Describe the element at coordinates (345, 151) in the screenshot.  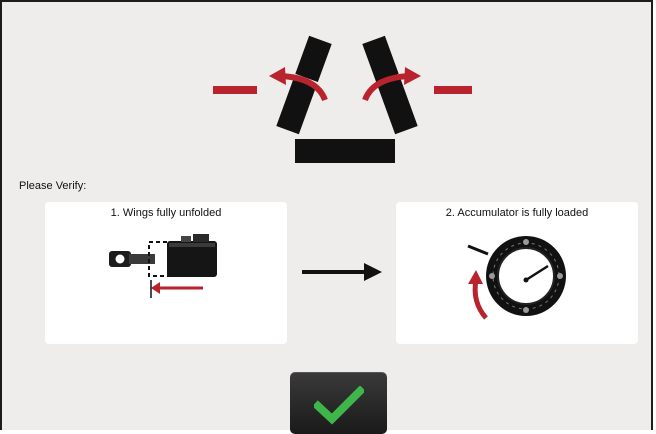
I see `base-bar` at that location.